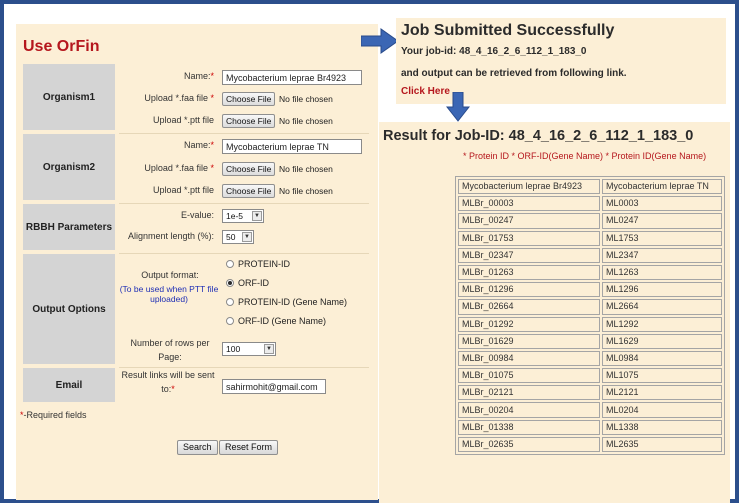 The image size is (739, 503). What do you see at coordinates (249, 169) in the screenshot?
I see `organism2-faa-choose-file-button: Choose File` at bounding box center [249, 169].